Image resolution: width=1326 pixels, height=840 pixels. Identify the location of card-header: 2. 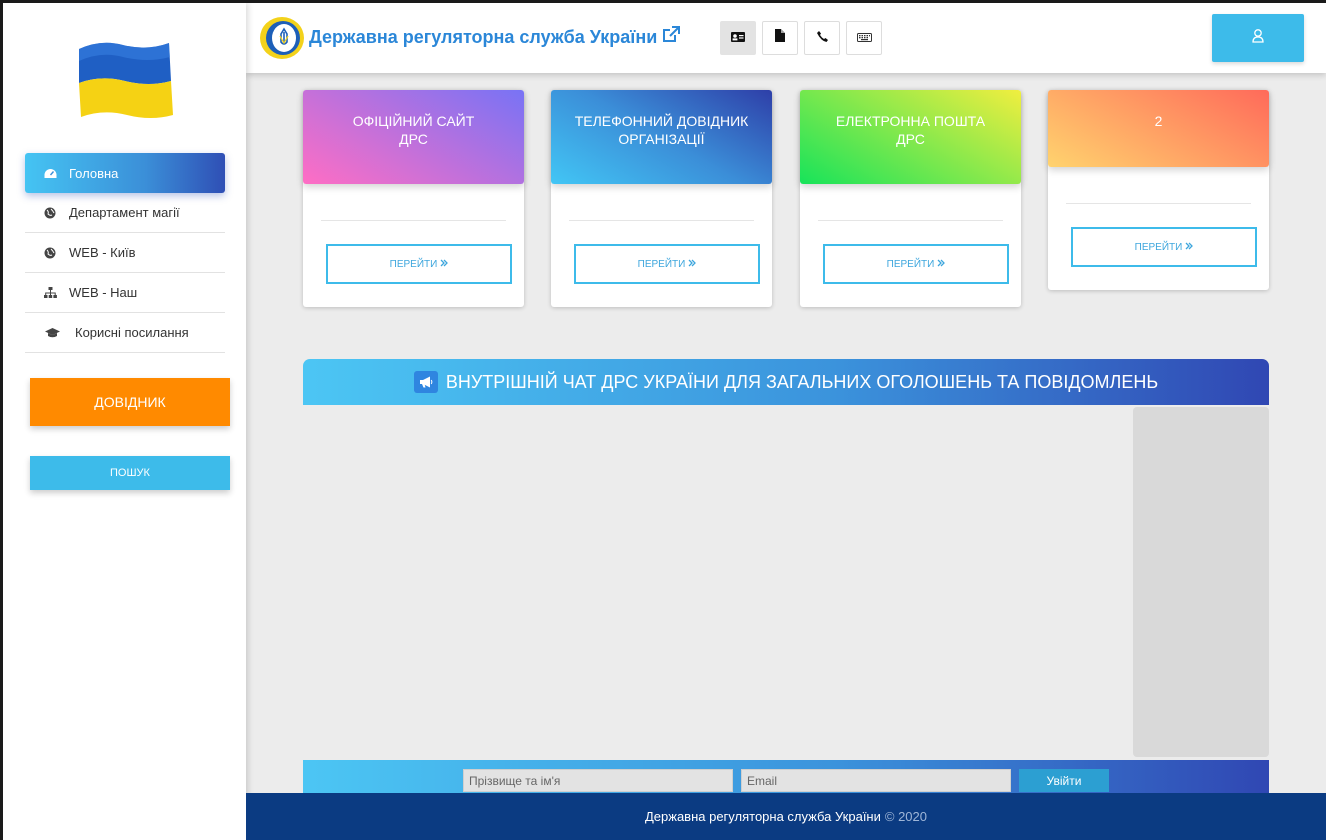
(1158, 128).